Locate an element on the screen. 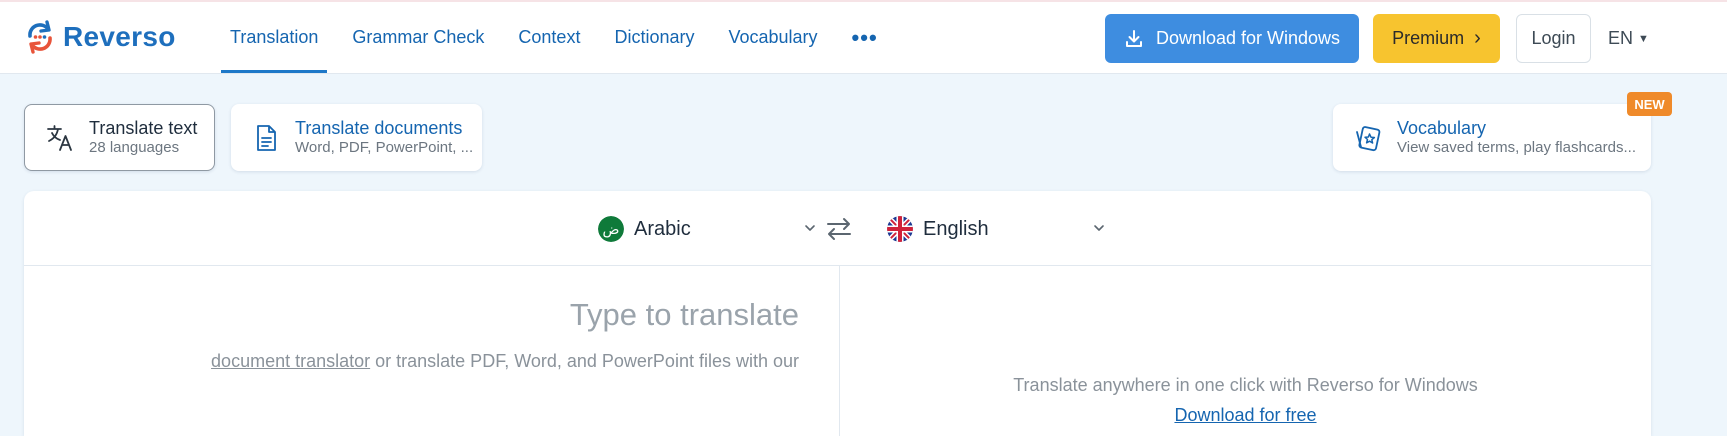 The width and height of the screenshot is (1727, 436). nav-dictionary: Dictionary is located at coordinates (654, 37).